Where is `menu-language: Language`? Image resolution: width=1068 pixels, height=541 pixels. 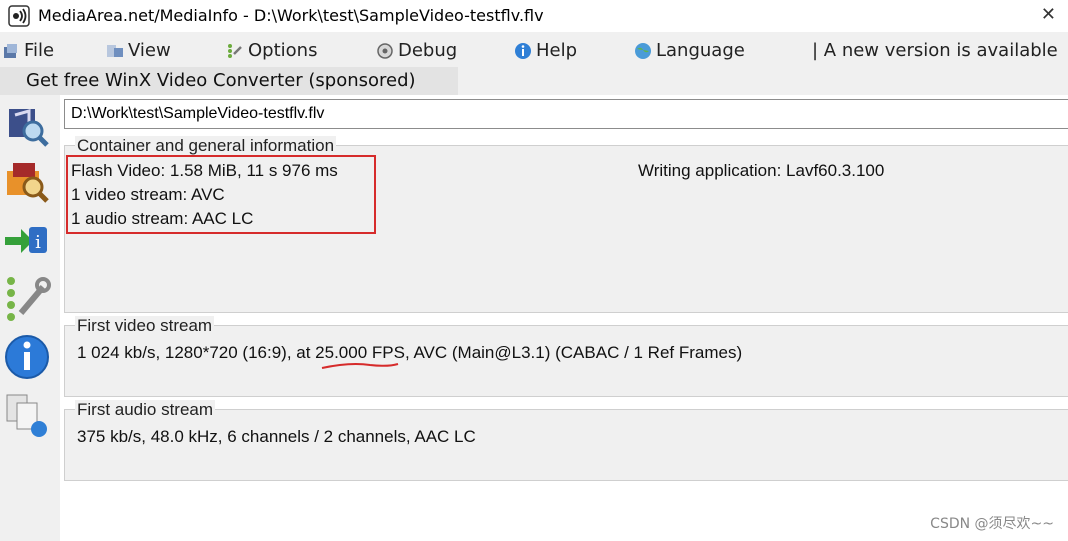 menu-language: Language is located at coordinates (689, 50).